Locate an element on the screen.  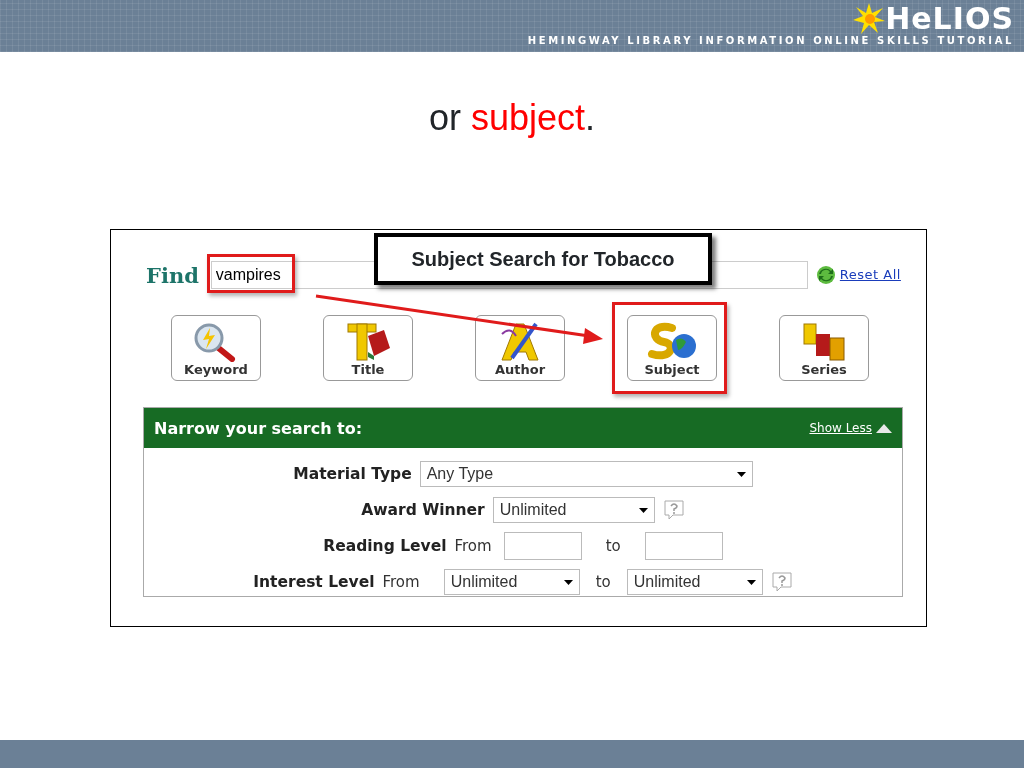
field-label: Award Winner is located at coordinates (423, 510).